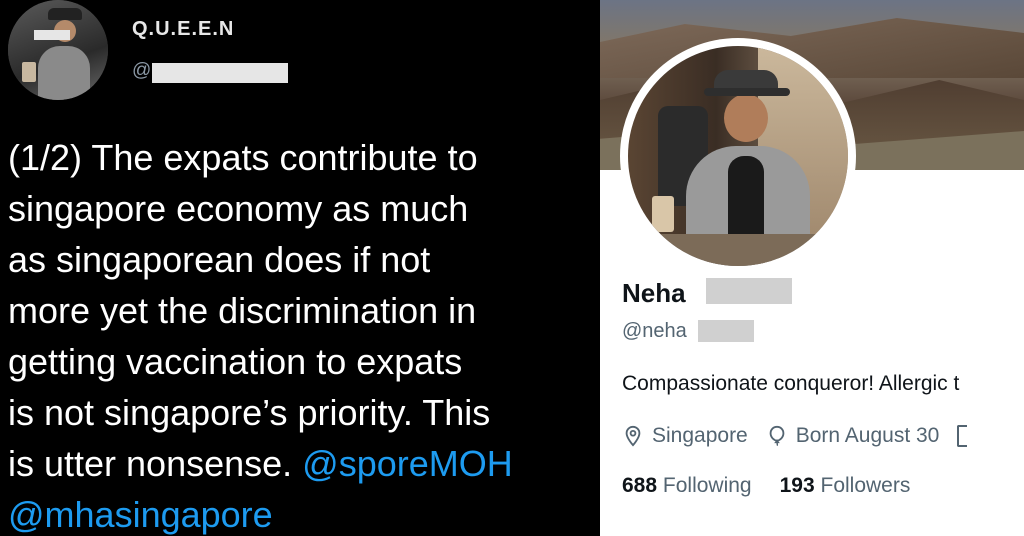  What do you see at coordinates (249, 412) in the screenshot?
I see `tweet-line: is not singapore’s priority. This` at bounding box center [249, 412].